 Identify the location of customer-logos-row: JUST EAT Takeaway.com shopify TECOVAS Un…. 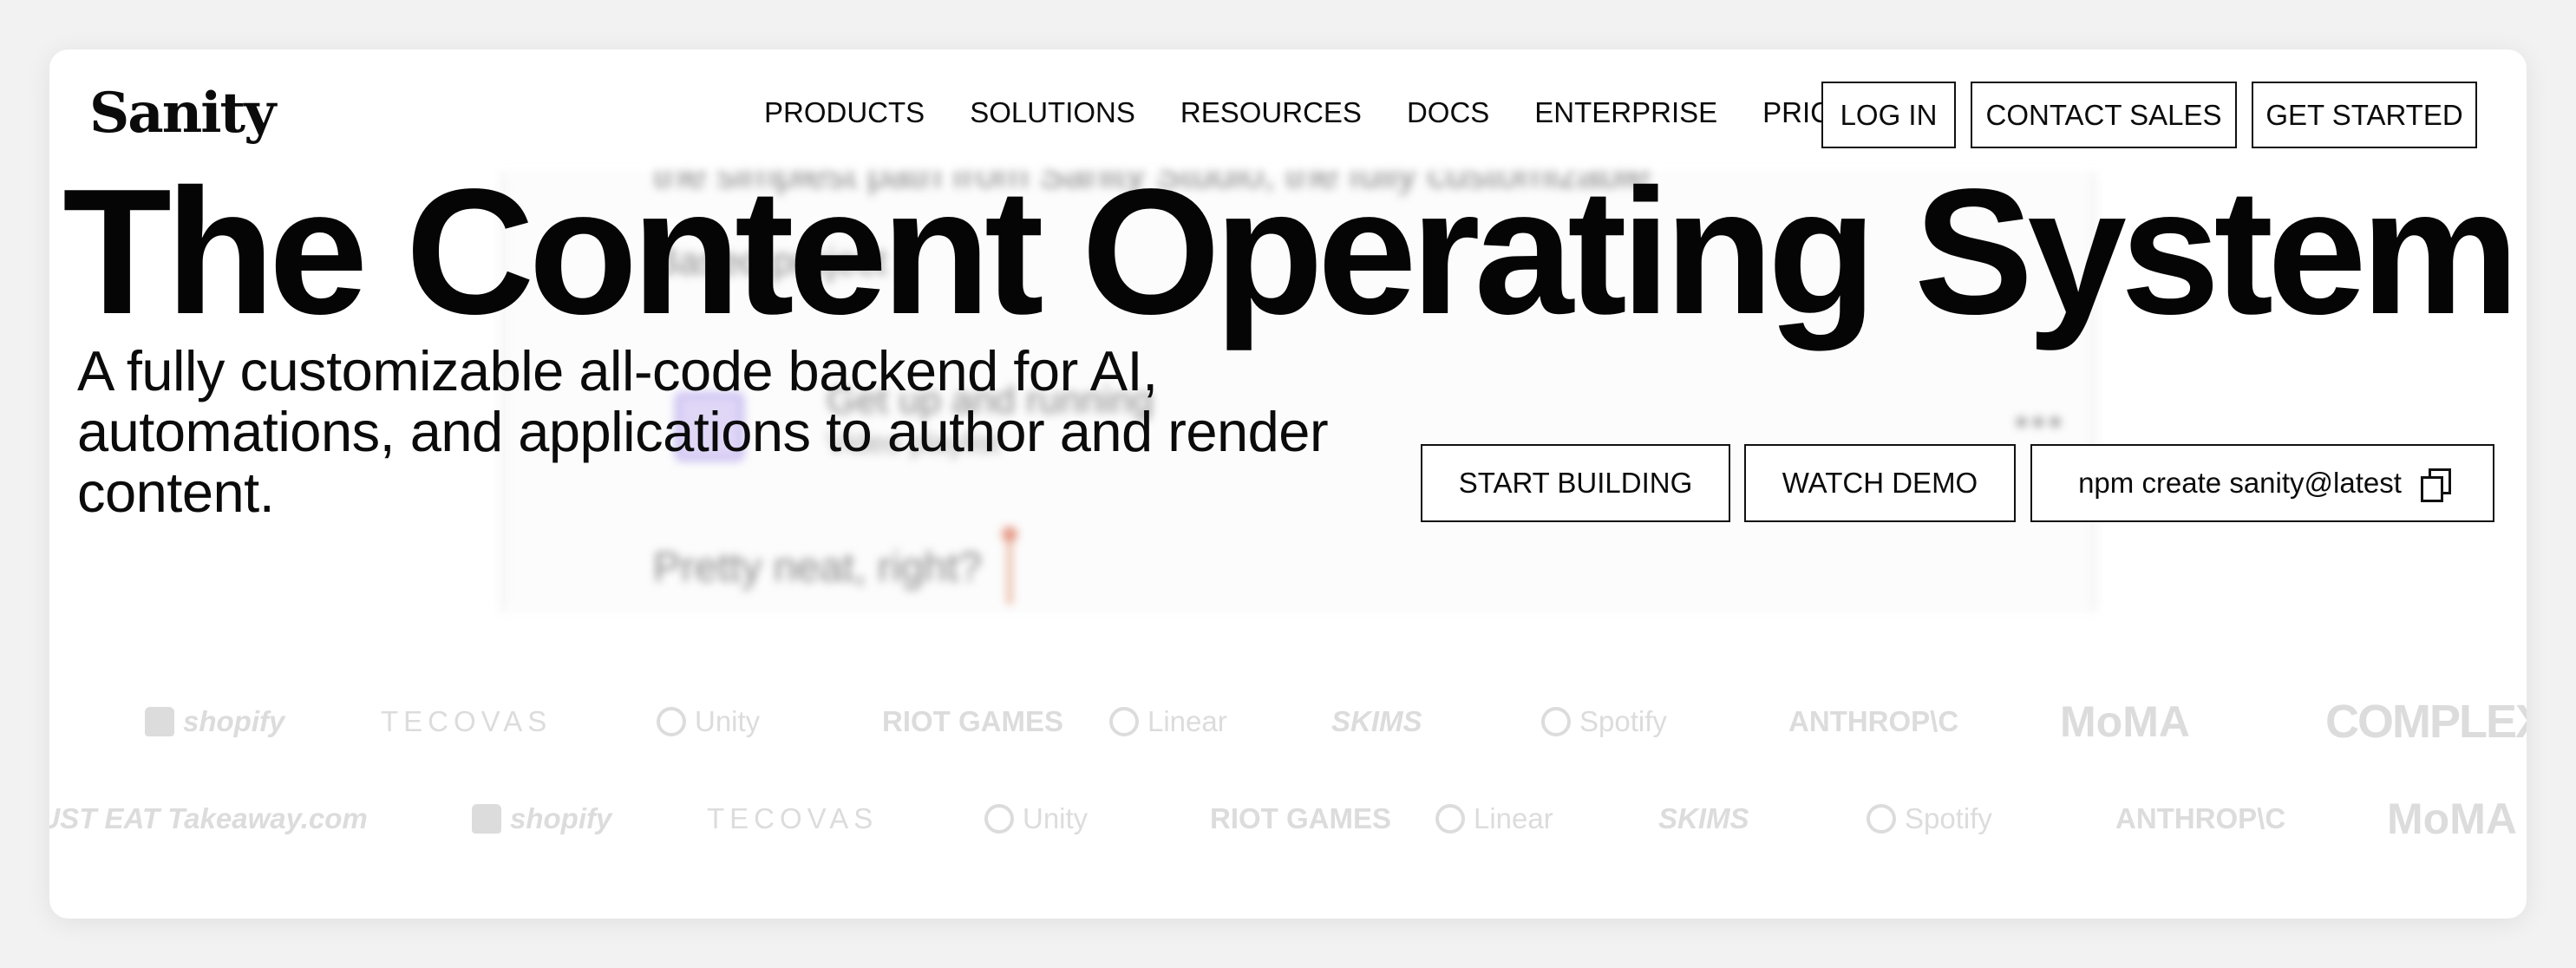
(1288, 819).